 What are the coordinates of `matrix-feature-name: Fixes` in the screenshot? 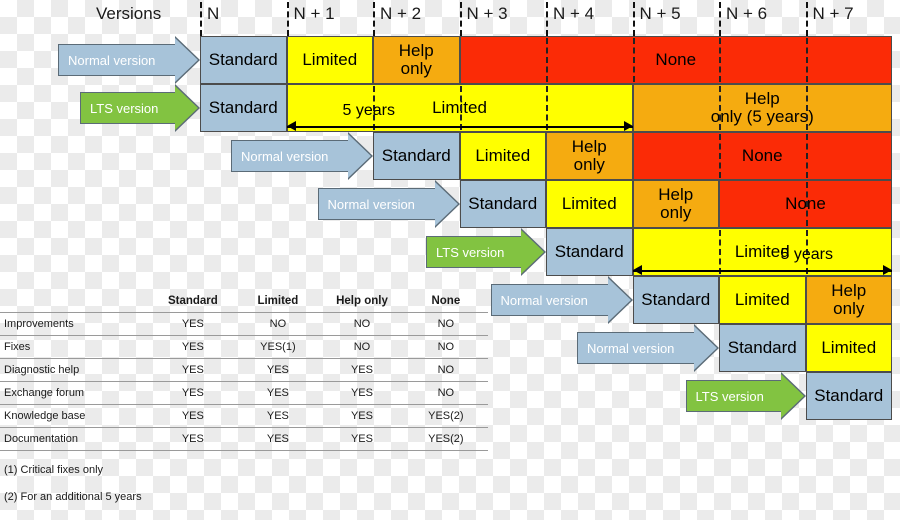 It's located at (75, 347).